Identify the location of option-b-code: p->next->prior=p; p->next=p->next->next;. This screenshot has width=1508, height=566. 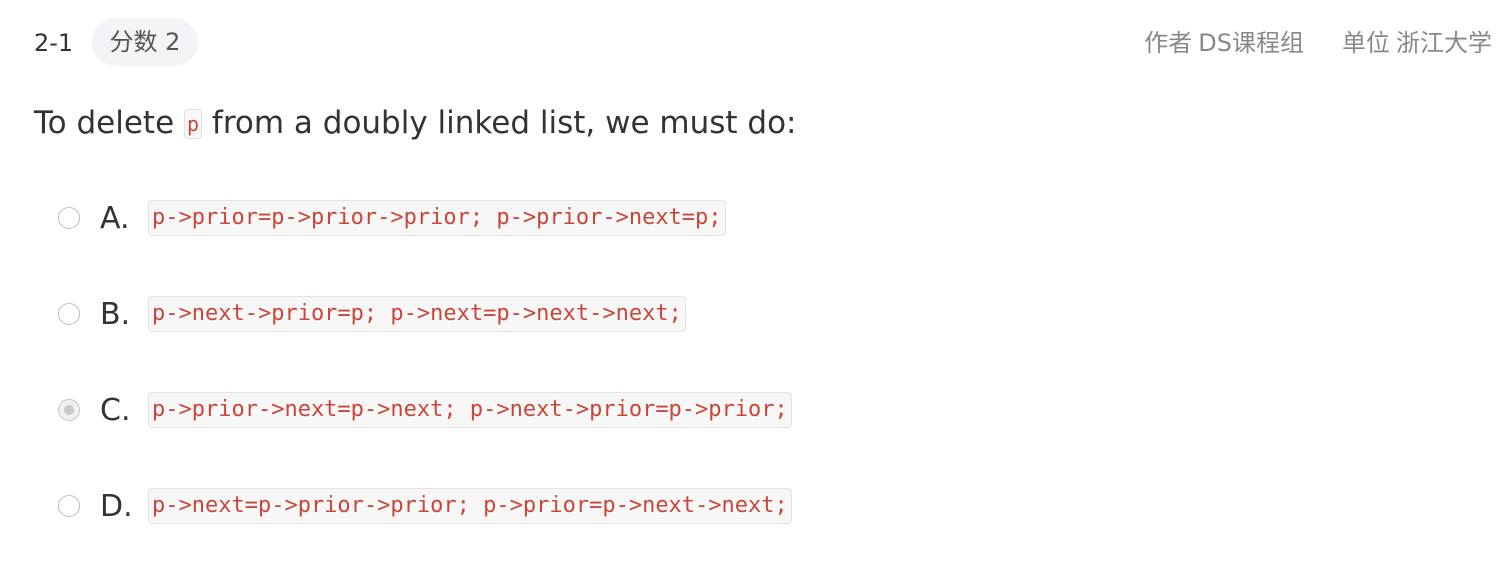
(417, 314).